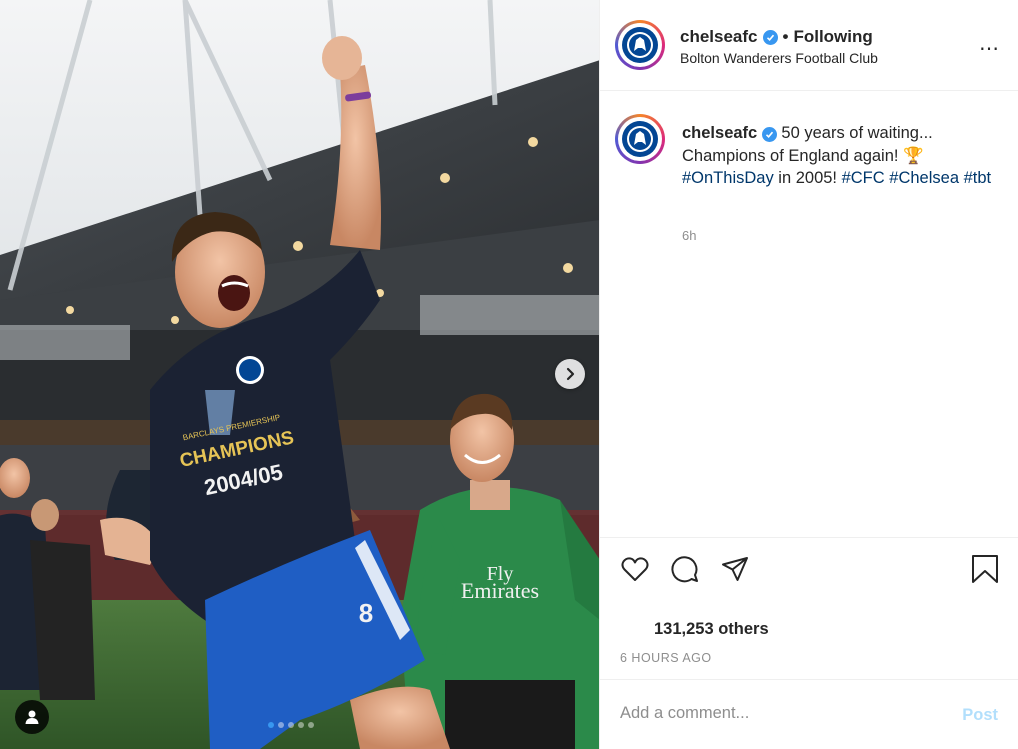 The height and width of the screenshot is (749, 1018). What do you see at coordinates (832, 37) in the screenshot?
I see `following-button: Following` at bounding box center [832, 37].